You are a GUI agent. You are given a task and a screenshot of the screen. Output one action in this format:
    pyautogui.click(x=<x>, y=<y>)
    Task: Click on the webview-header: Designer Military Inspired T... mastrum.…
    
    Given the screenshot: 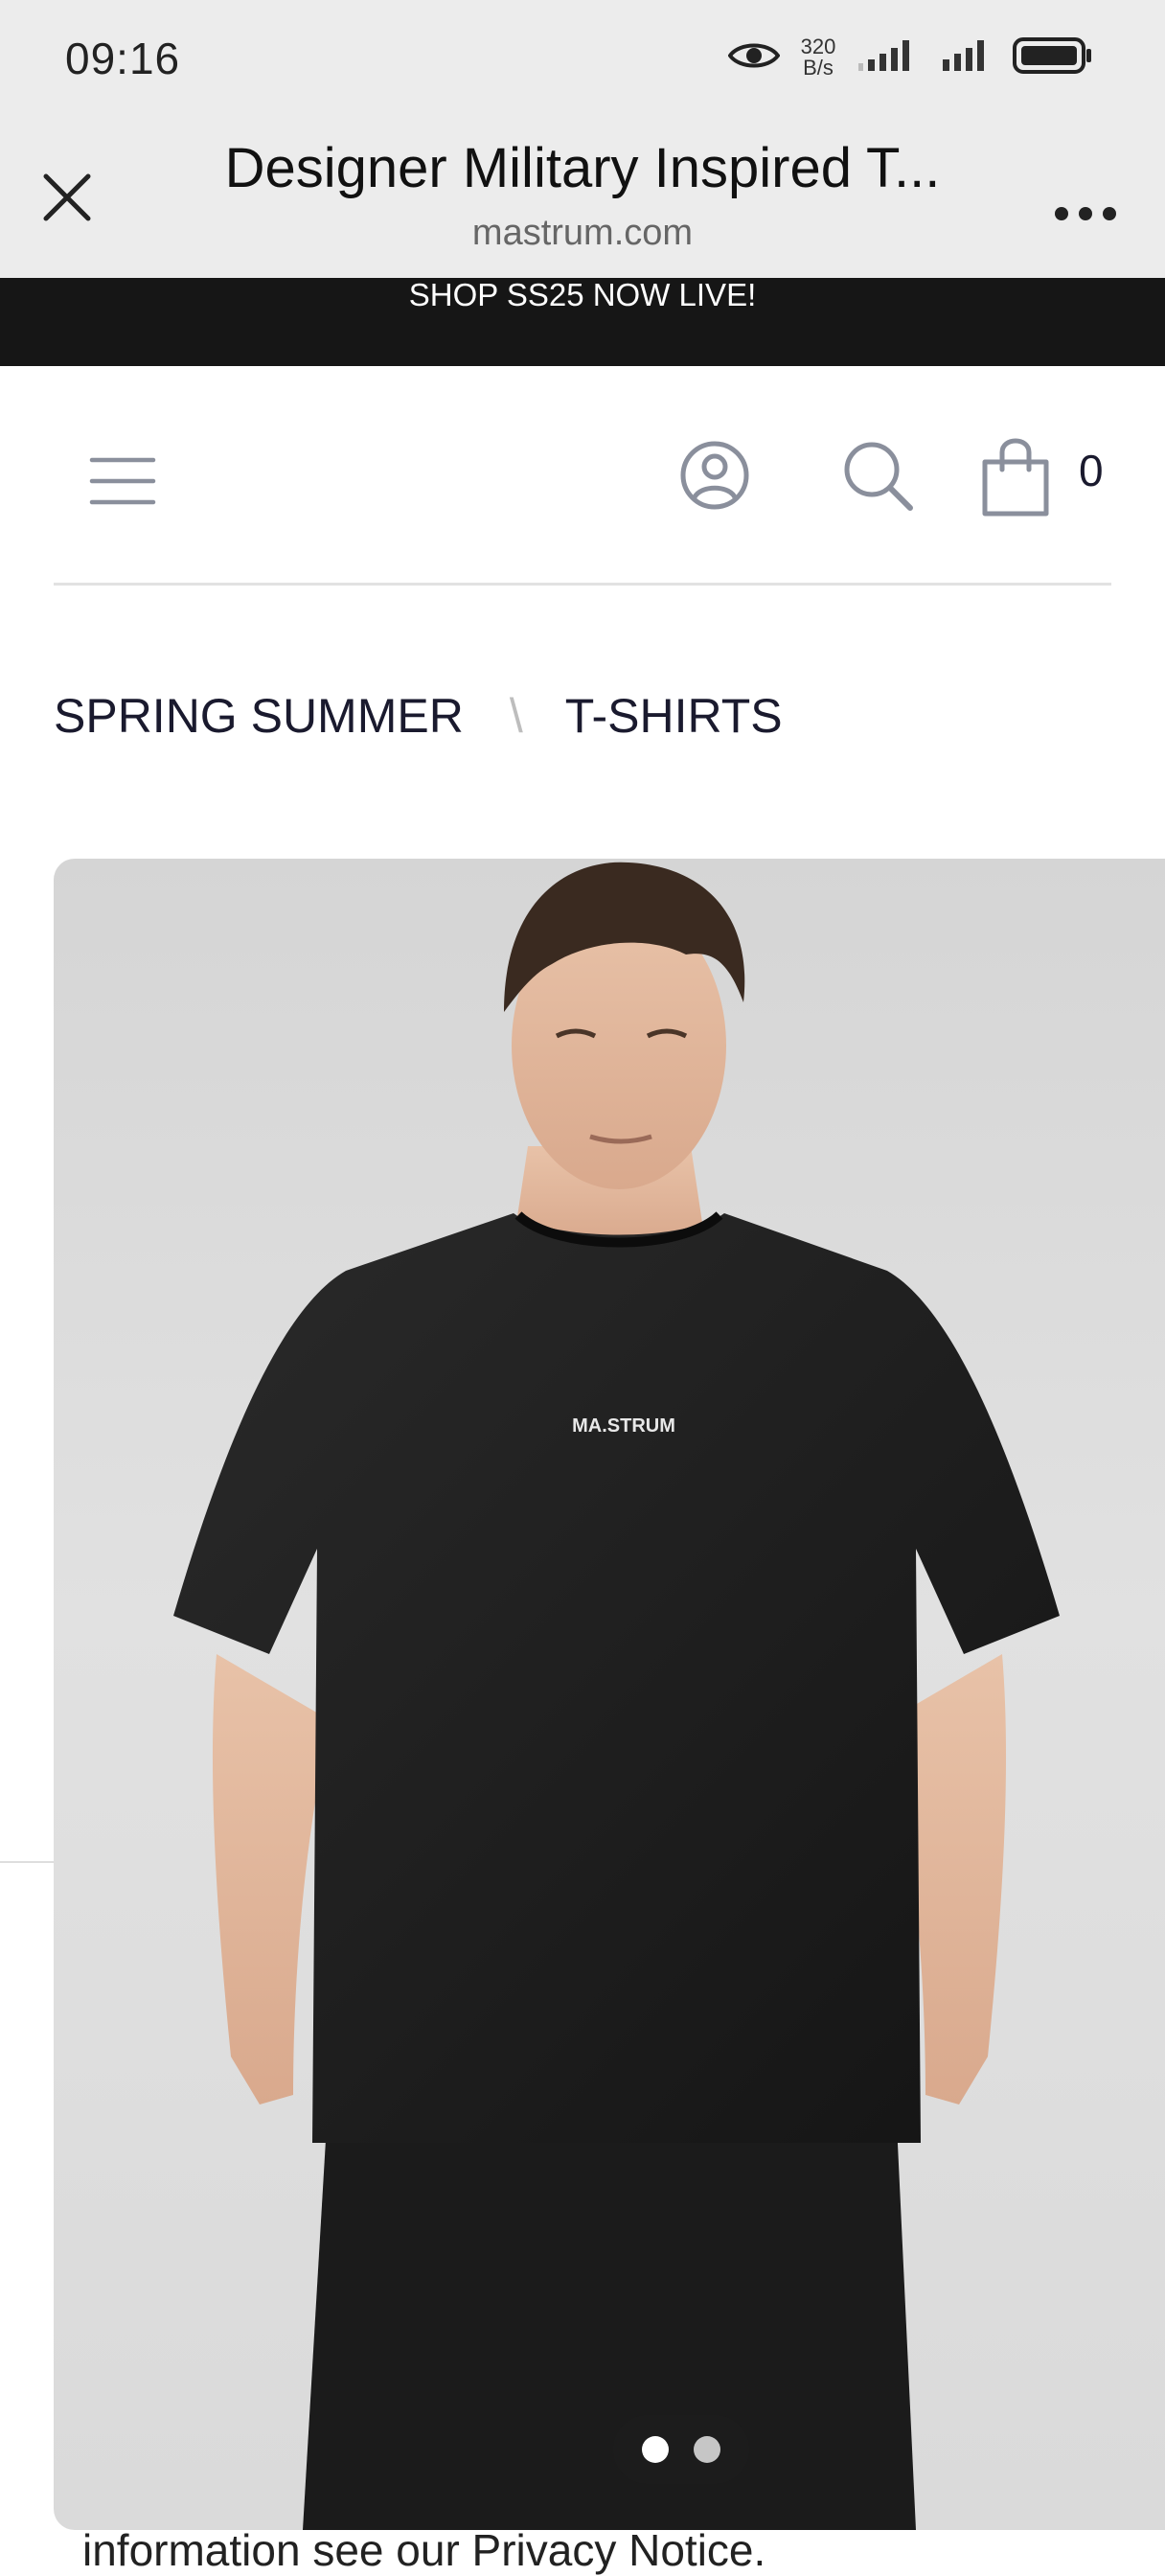 What is the action you would take?
    pyautogui.click(x=582, y=196)
    